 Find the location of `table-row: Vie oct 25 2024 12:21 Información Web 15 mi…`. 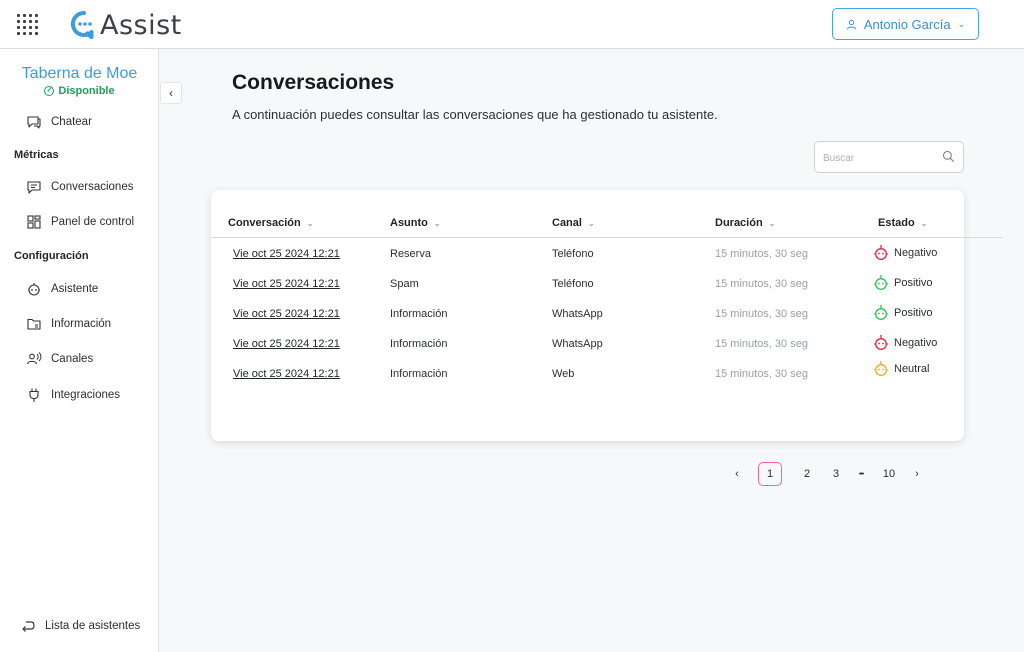

table-row: Vie oct 25 2024 12:21 Información Web 15 mi… is located at coordinates (587, 378).